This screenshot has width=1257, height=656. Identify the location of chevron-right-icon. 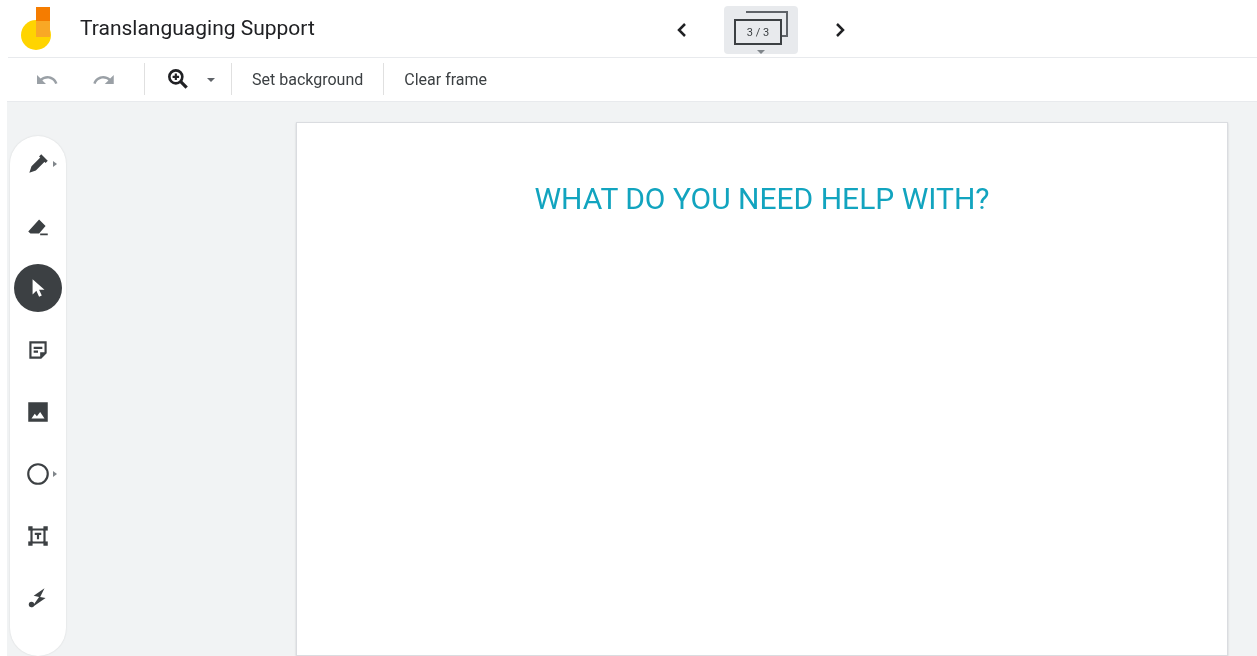
(840, 30).